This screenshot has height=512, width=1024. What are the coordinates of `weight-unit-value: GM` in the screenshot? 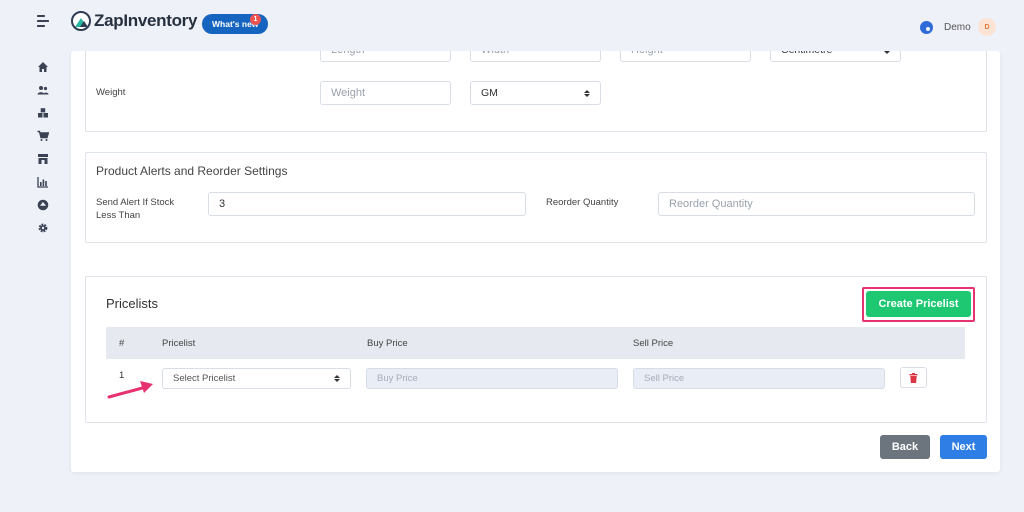 It's located at (489, 93).